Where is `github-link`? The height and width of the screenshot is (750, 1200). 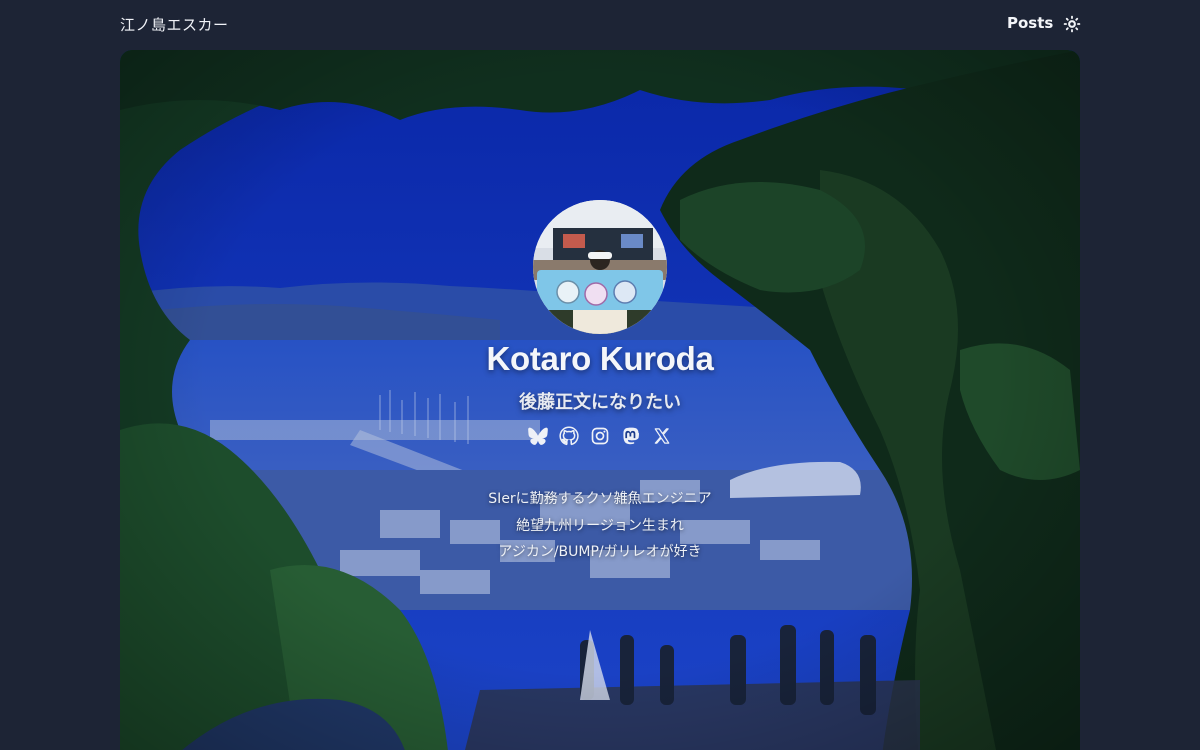 github-link is located at coordinates (569, 436).